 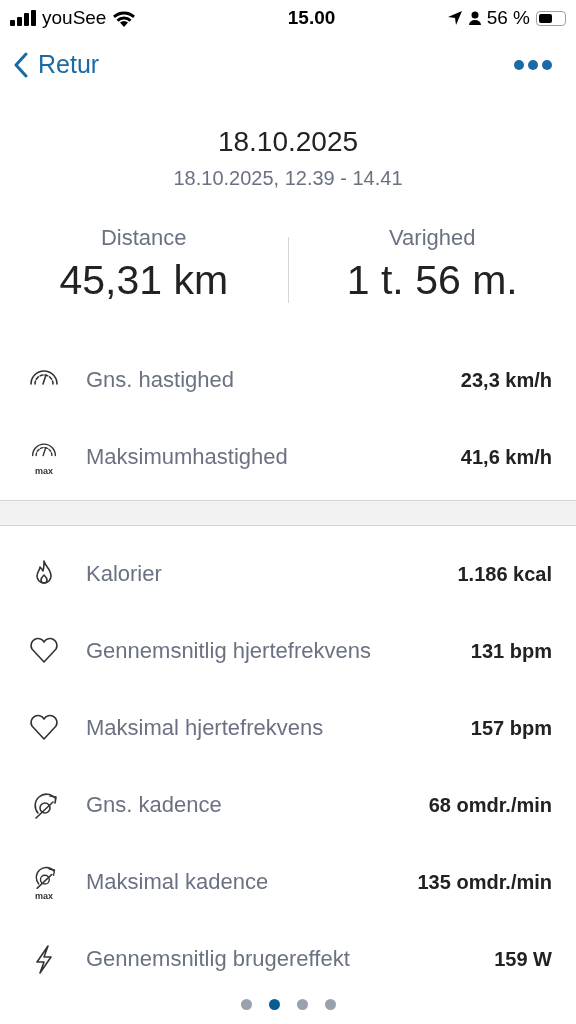 I want to click on activity-date: 18.10.2025, so click(x=288, y=142).